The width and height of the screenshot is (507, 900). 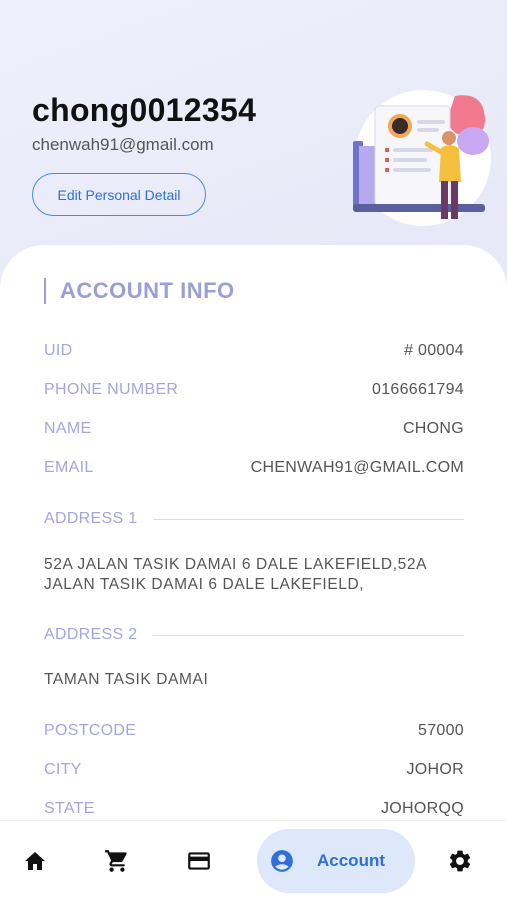 I want to click on row-value: 57000, so click(x=441, y=730).